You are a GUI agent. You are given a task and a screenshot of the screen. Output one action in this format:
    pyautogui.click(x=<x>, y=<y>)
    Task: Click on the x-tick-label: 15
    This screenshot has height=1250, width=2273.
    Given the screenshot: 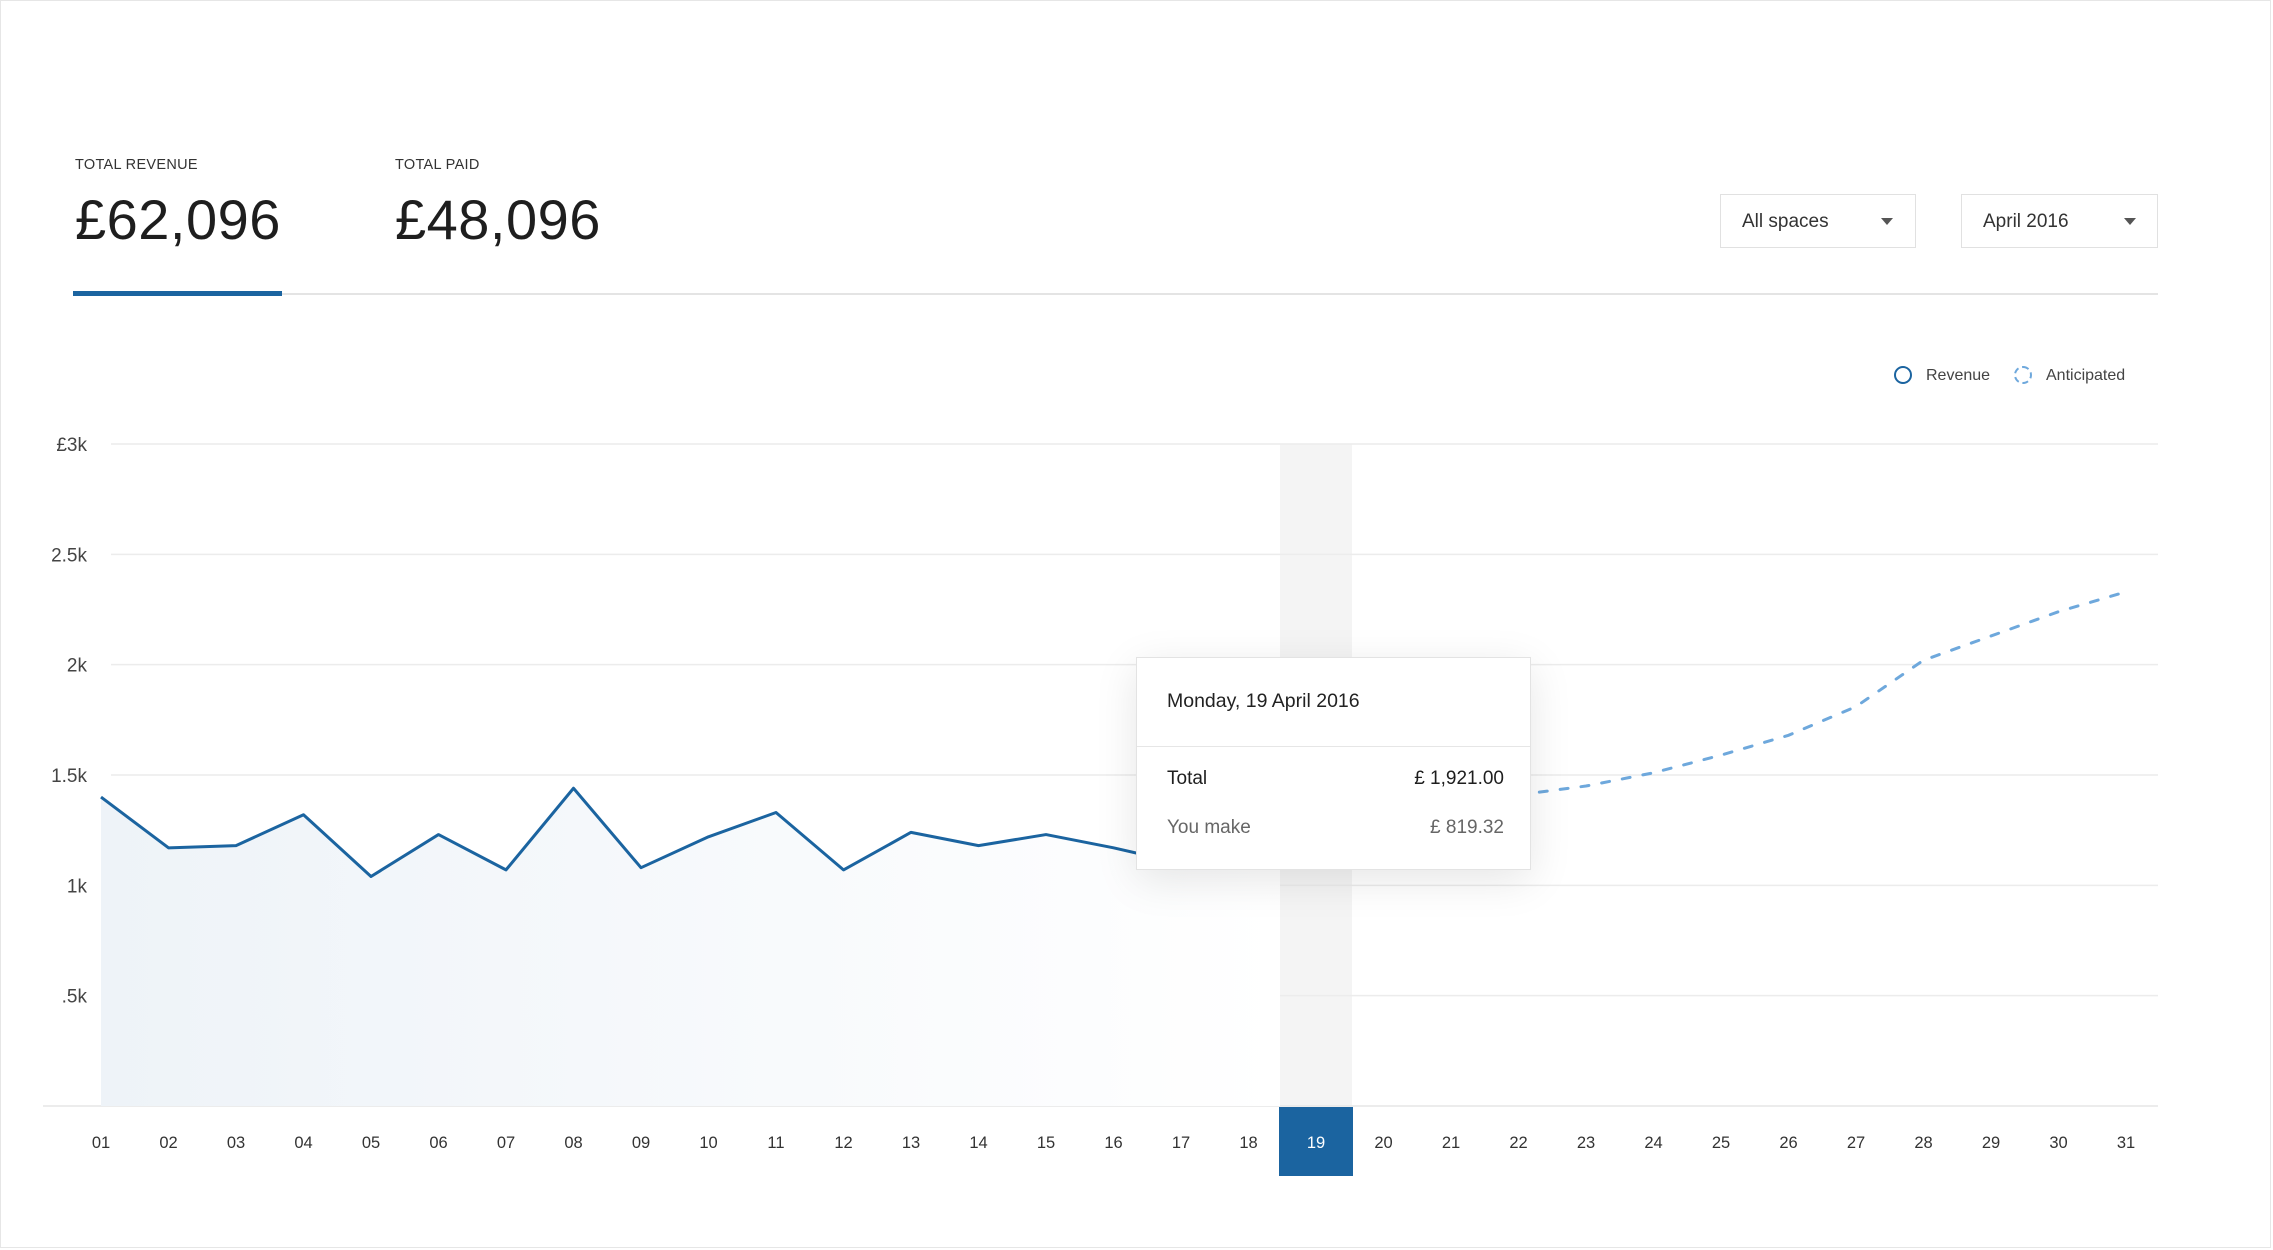 What is the action you would take?
    pyautogui.click(x=1046, y=1143)
    